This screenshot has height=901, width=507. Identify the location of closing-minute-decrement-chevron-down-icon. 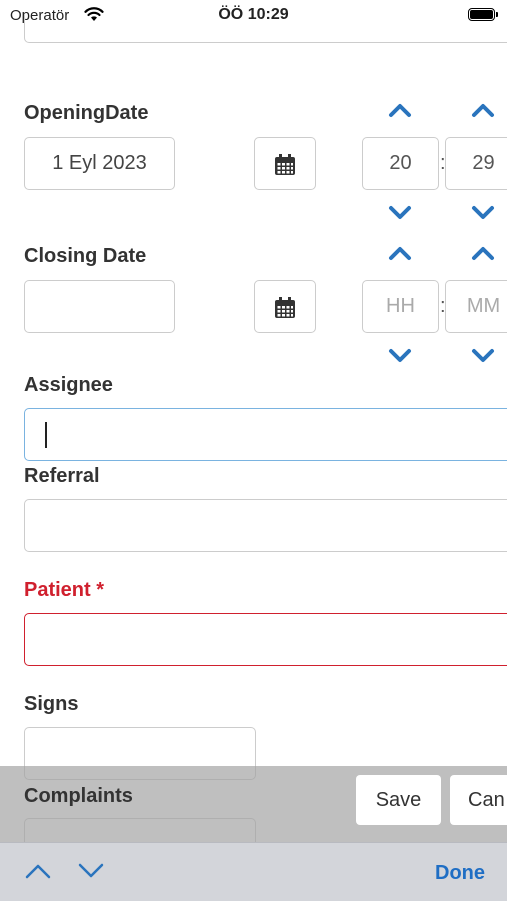
(483, 356).